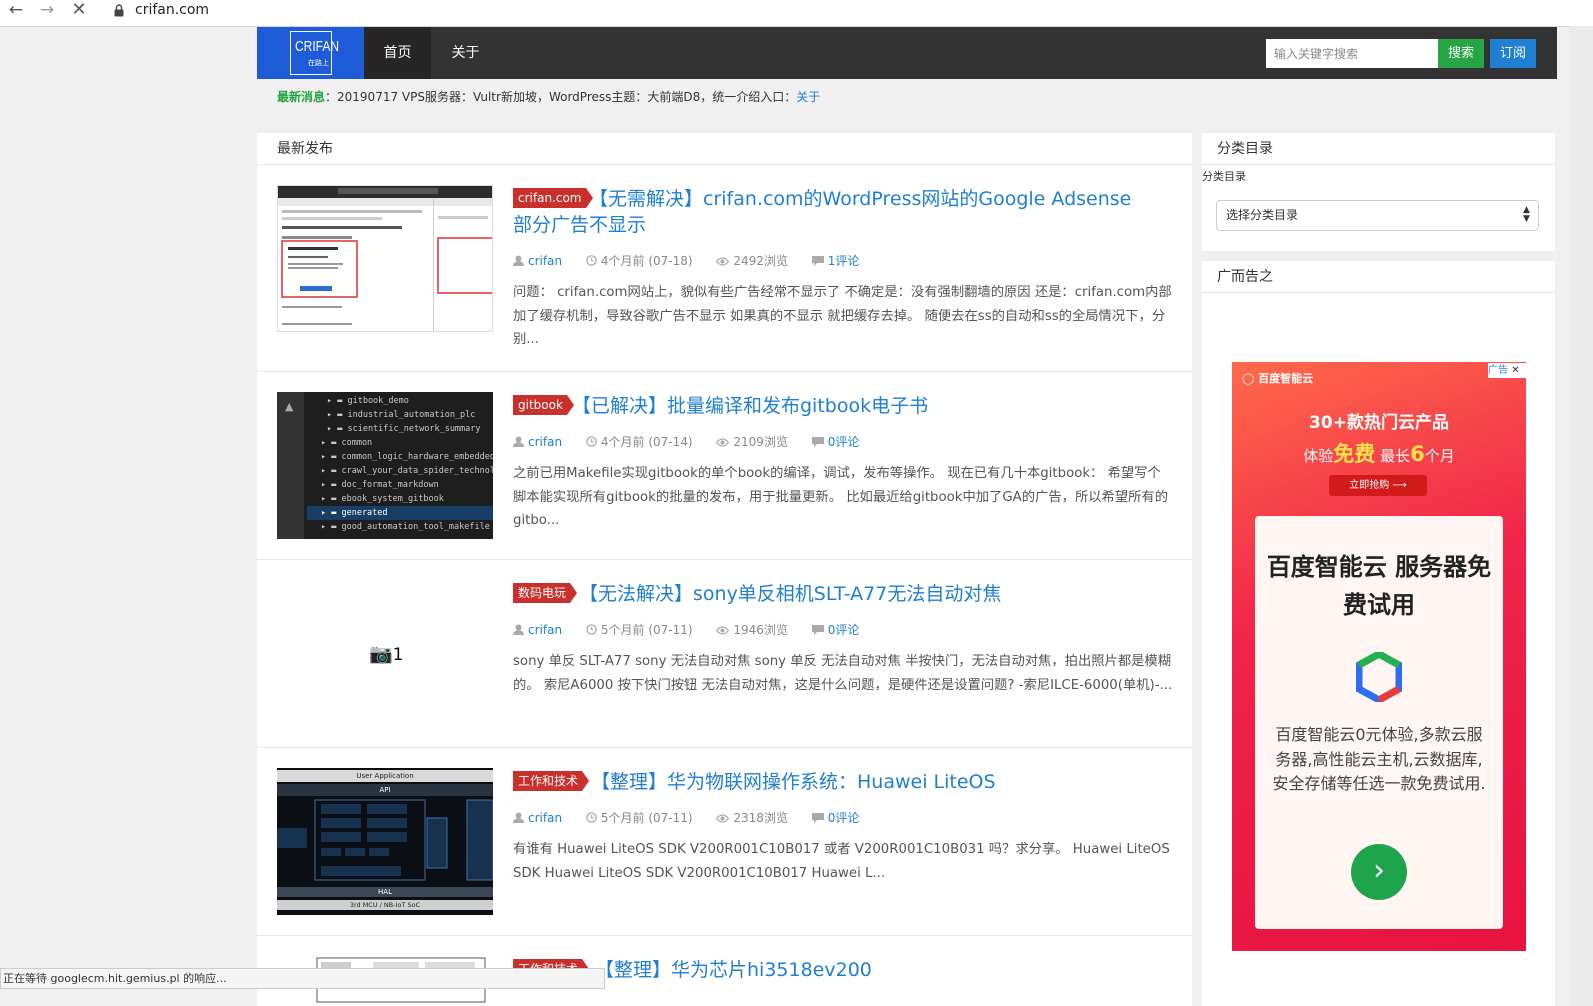 This screenshot has height=1006, width=1593. What do you see at coordinates (686, 442) in the screenshot?
I see `post-meta: crifan 4个月前 (07-14) 2109浏览 0评论` at bounding box center [686, 442].